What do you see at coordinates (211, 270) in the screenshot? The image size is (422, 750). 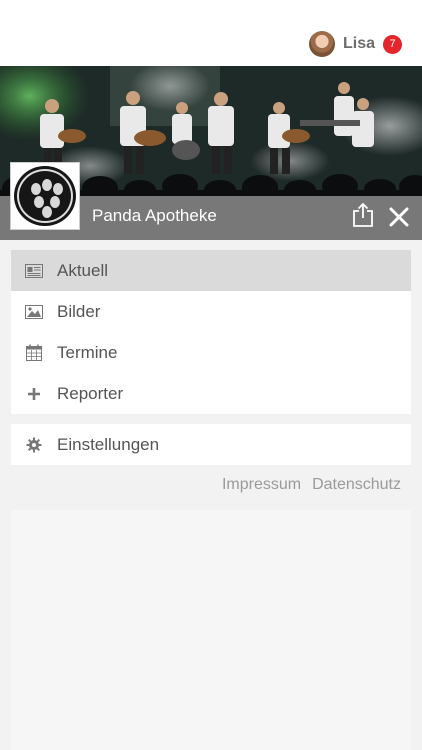 I see `menu-item-aktuell: Aktuell` at bounding box center [211, 270].